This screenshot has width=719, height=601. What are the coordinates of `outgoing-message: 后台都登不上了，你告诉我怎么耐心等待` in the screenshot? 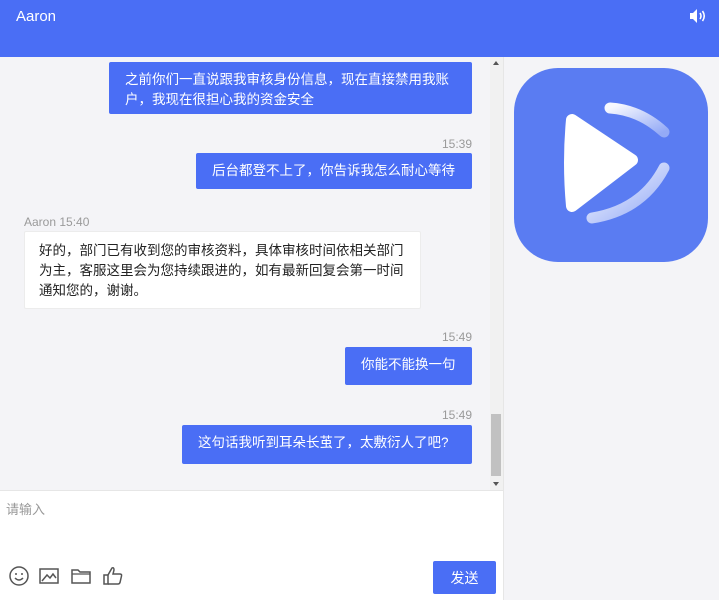 It's located at (334, 171).